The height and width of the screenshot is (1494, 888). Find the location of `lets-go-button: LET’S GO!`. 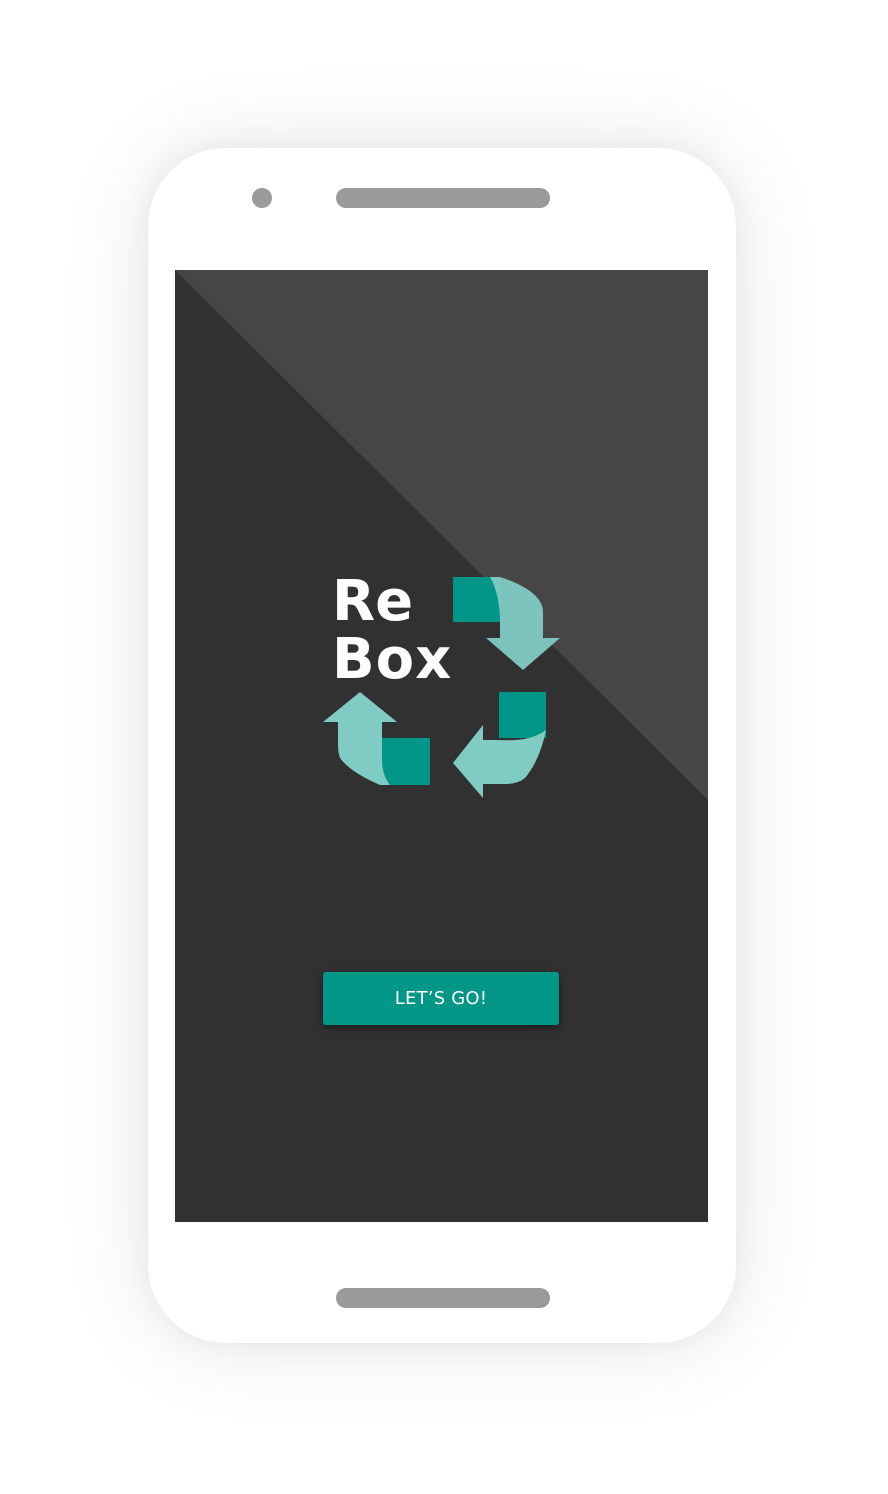

lets-go-button: LET’S GO! is located at coordinates (441, 998).